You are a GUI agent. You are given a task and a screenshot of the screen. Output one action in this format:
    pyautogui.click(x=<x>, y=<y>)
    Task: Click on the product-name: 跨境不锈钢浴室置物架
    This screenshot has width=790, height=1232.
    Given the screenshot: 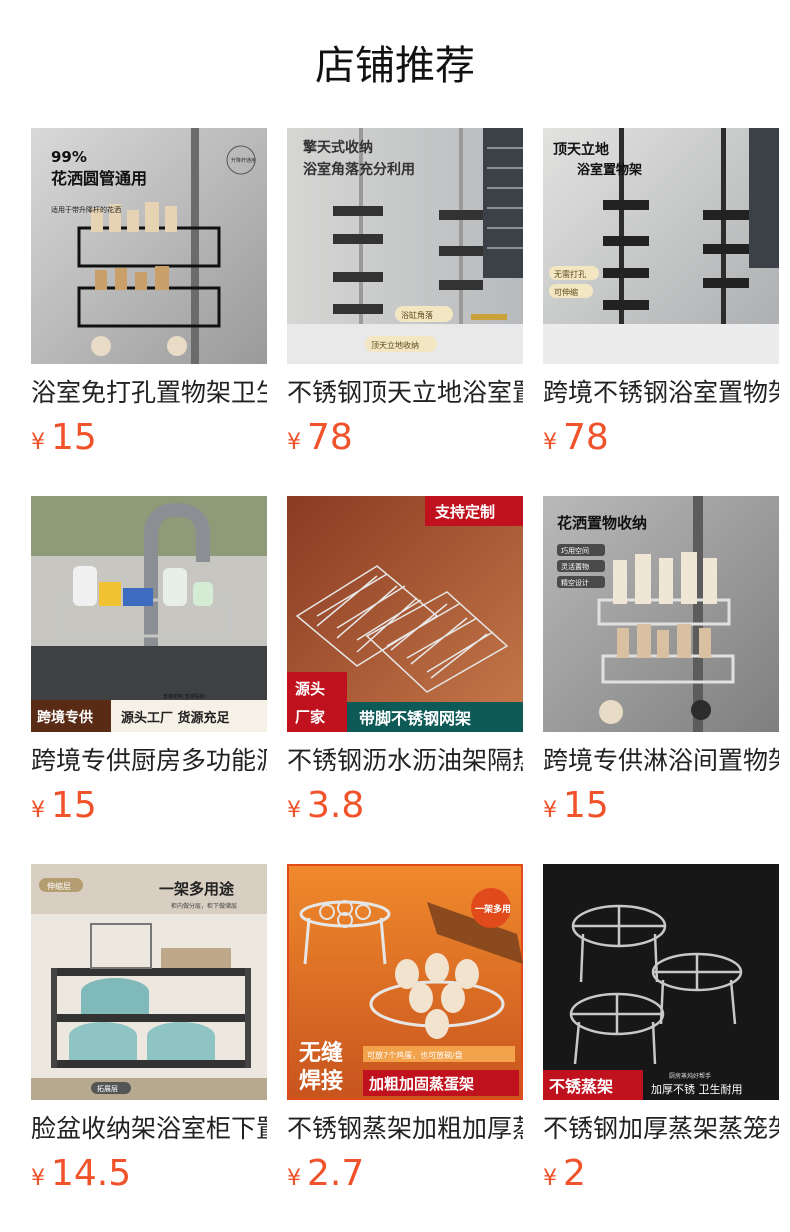 What is the action you would take?
    pyautogui.click(x=661, y=393)
    